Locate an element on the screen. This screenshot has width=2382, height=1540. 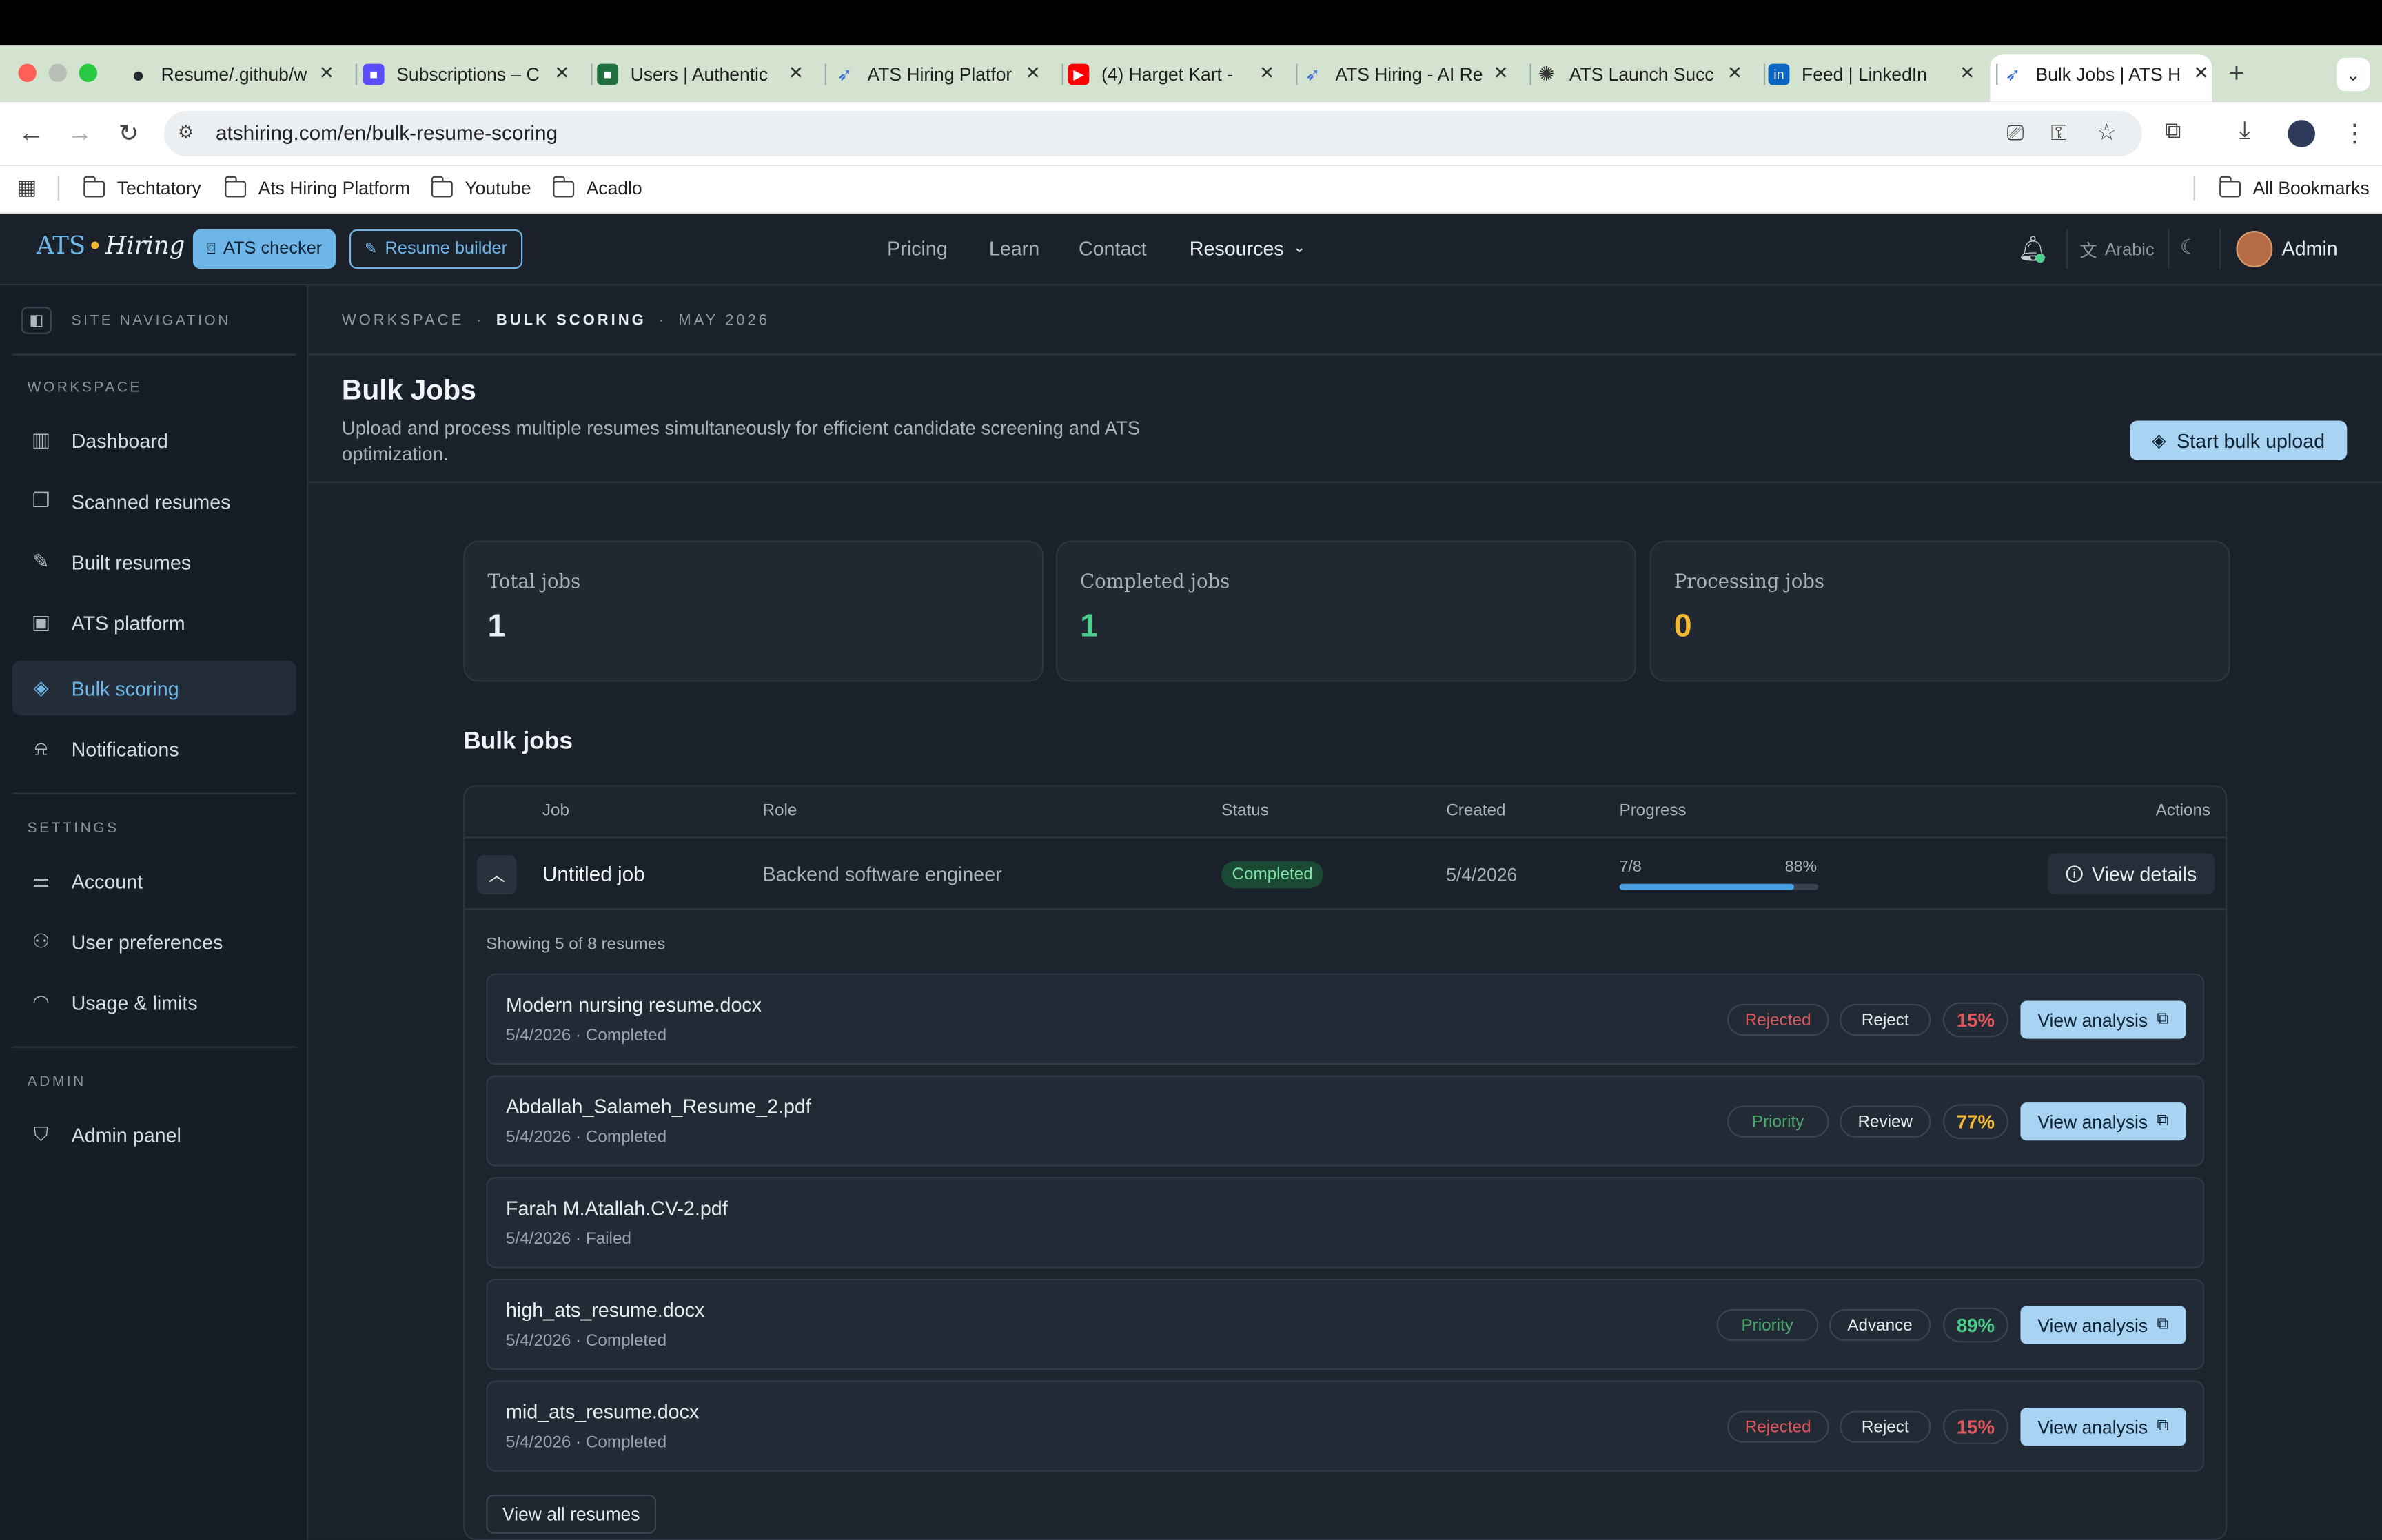
bell-icon: ⍾ is located at coordinates (41, 748).